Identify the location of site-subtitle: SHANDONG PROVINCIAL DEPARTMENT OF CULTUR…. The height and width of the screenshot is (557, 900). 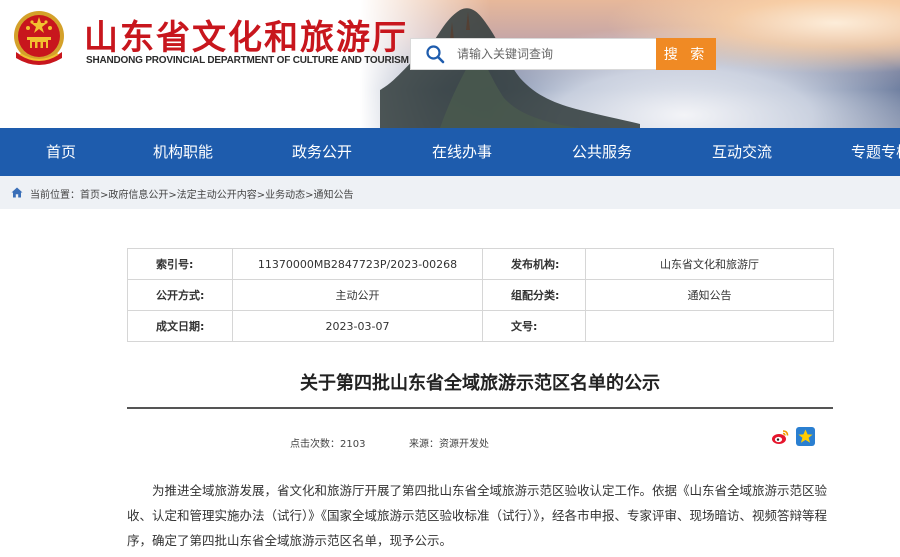
(247, 60).